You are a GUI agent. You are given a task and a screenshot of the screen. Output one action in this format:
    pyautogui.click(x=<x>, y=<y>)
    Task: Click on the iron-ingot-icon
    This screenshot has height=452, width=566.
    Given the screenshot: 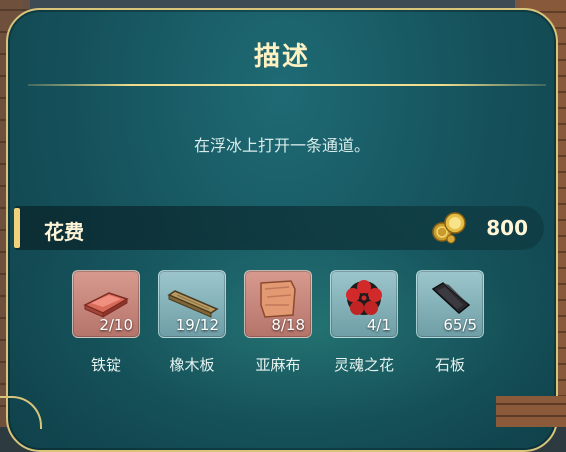 What is the action you would take?
    pyautogui.click(x=106, y=305)
    